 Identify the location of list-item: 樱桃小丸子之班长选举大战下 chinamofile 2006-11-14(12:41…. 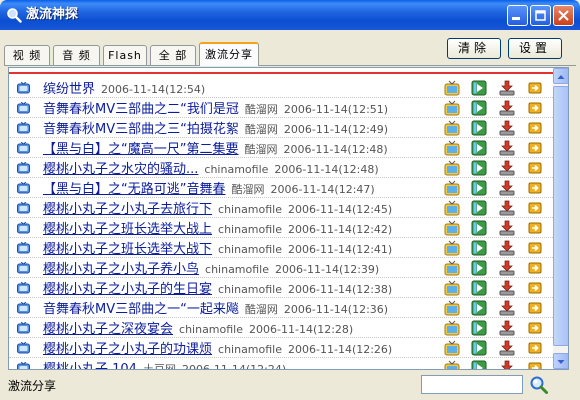
(281, 248).